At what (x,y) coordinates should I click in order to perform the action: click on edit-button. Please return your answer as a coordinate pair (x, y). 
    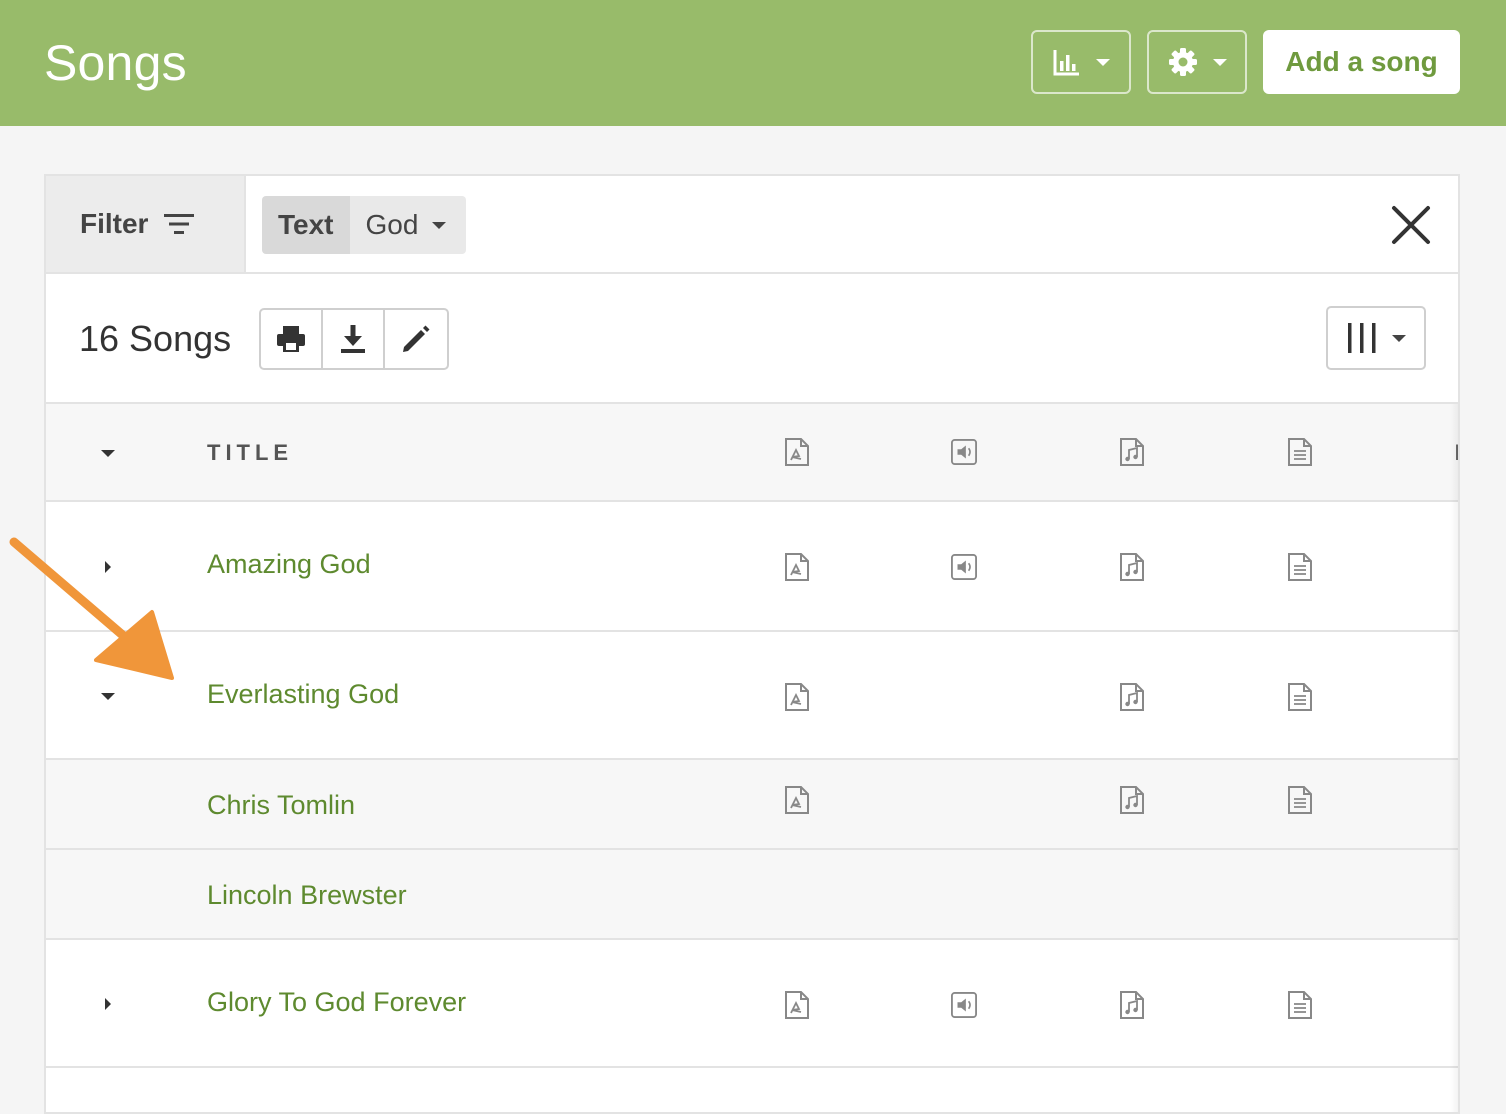
    Looking at the image, I should click on (416, 339).